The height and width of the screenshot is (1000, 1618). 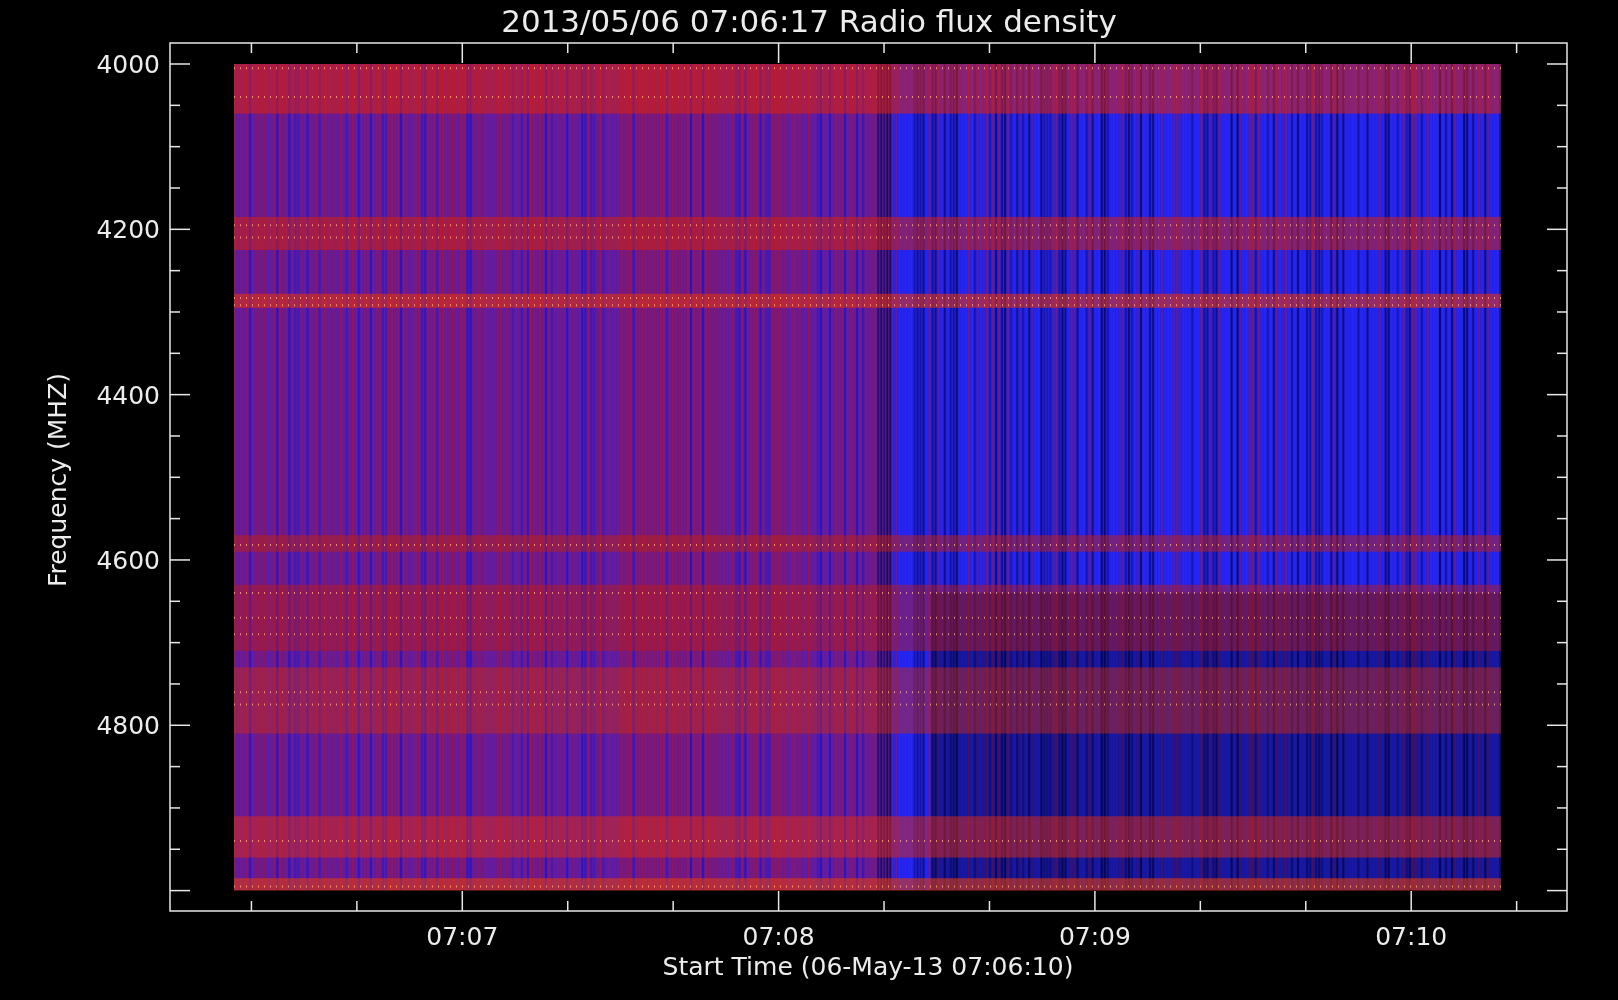 What do you see at coordinates (128, 64) in the screenshot?
I see `y-tick-label: 4000` at bounding box center [128, 64].